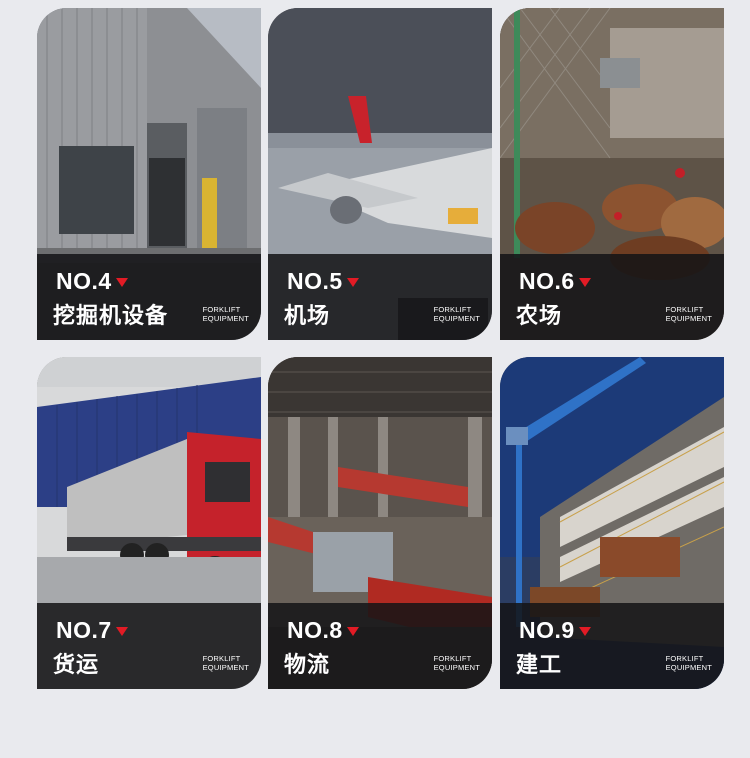 This screenshot has height=758, width=750. Describe the element at coordinates (111, 316) in the screenshot. I see `card-title: 挖掘机设备` at that location.